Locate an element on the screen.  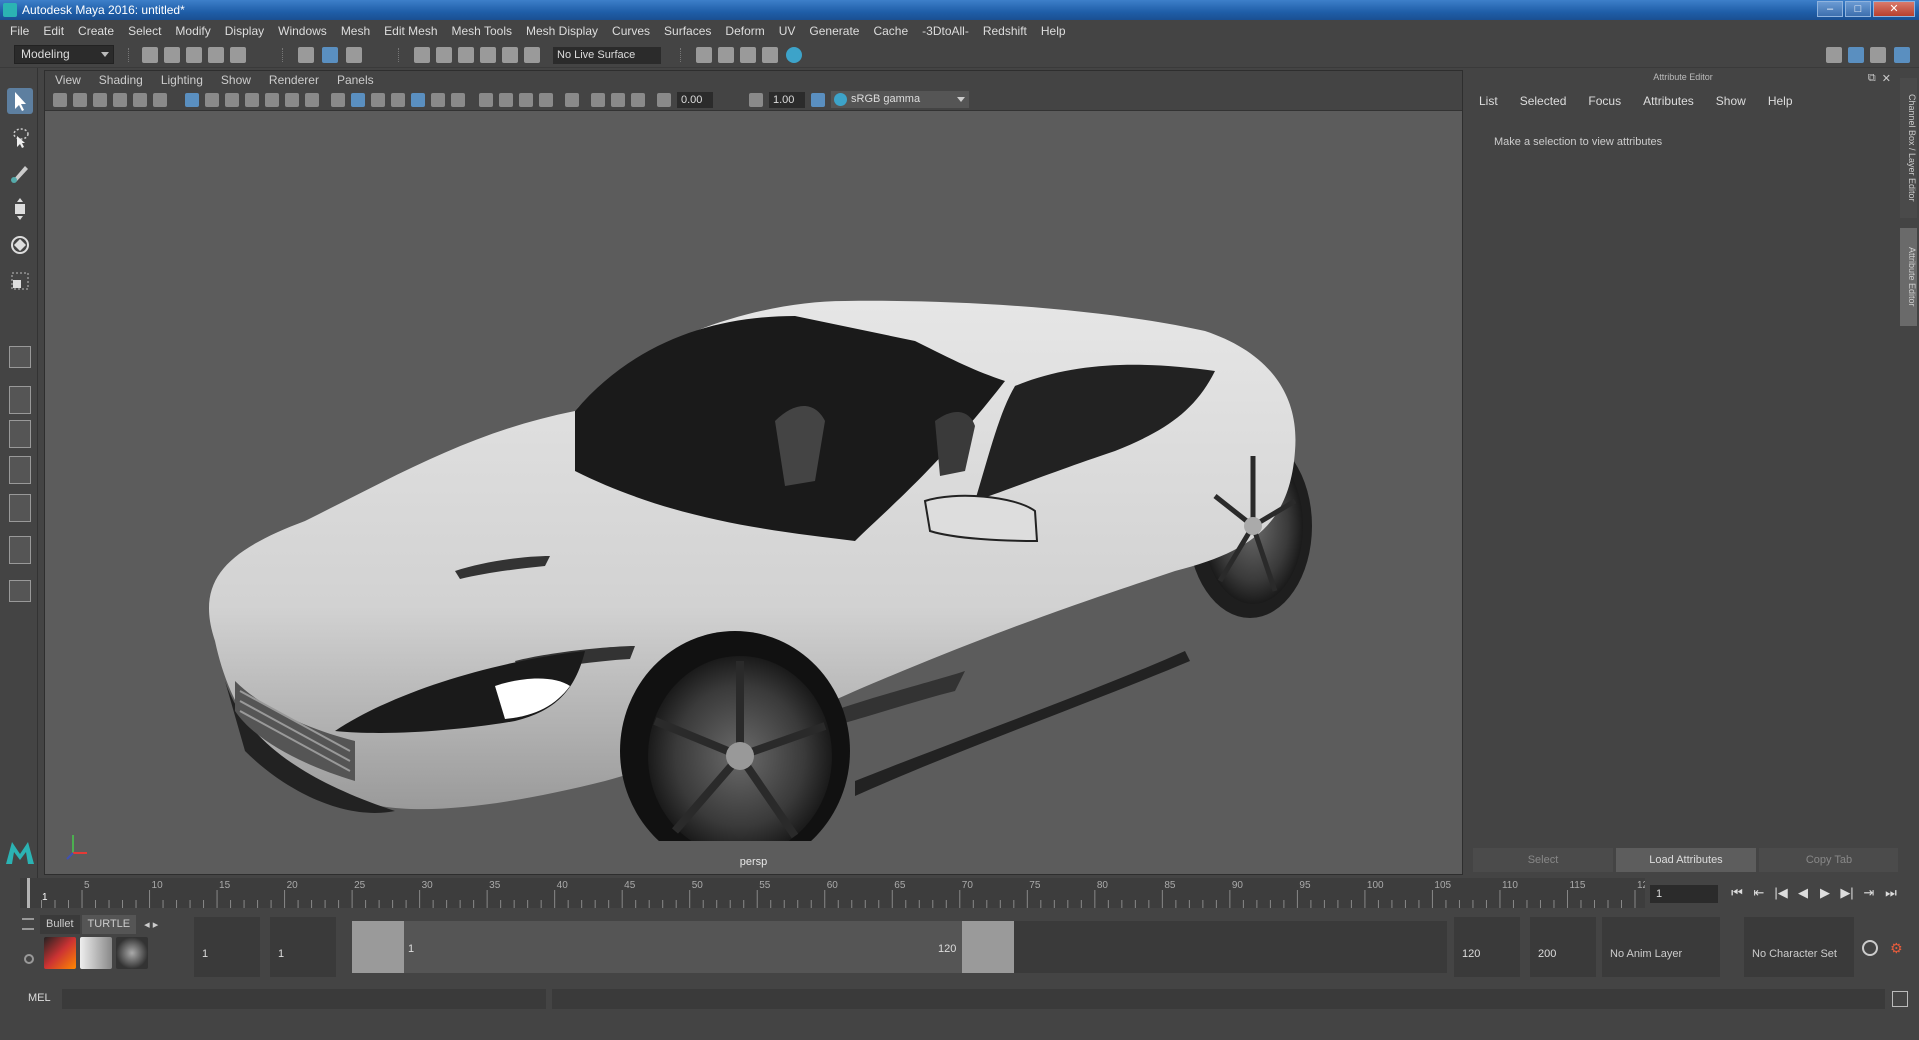
attribute-editor-toggle-icon is located at coordinates (1856, 55).